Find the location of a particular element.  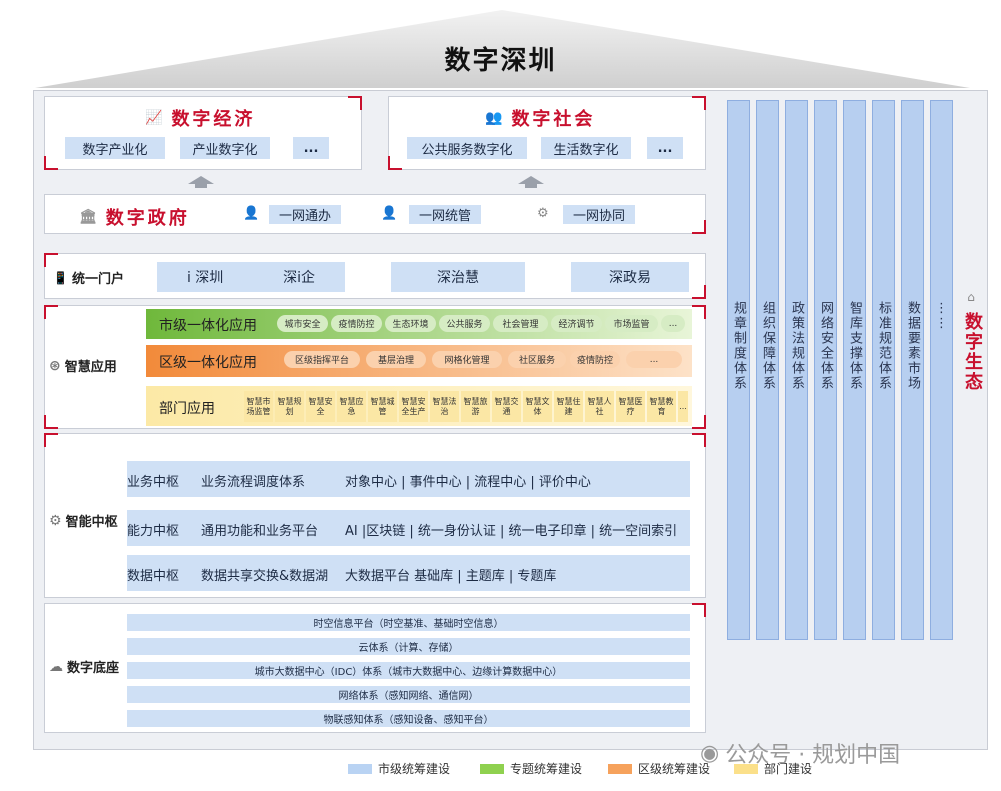

support-column: 政策法规体系 is located at coordinates (796, 370).